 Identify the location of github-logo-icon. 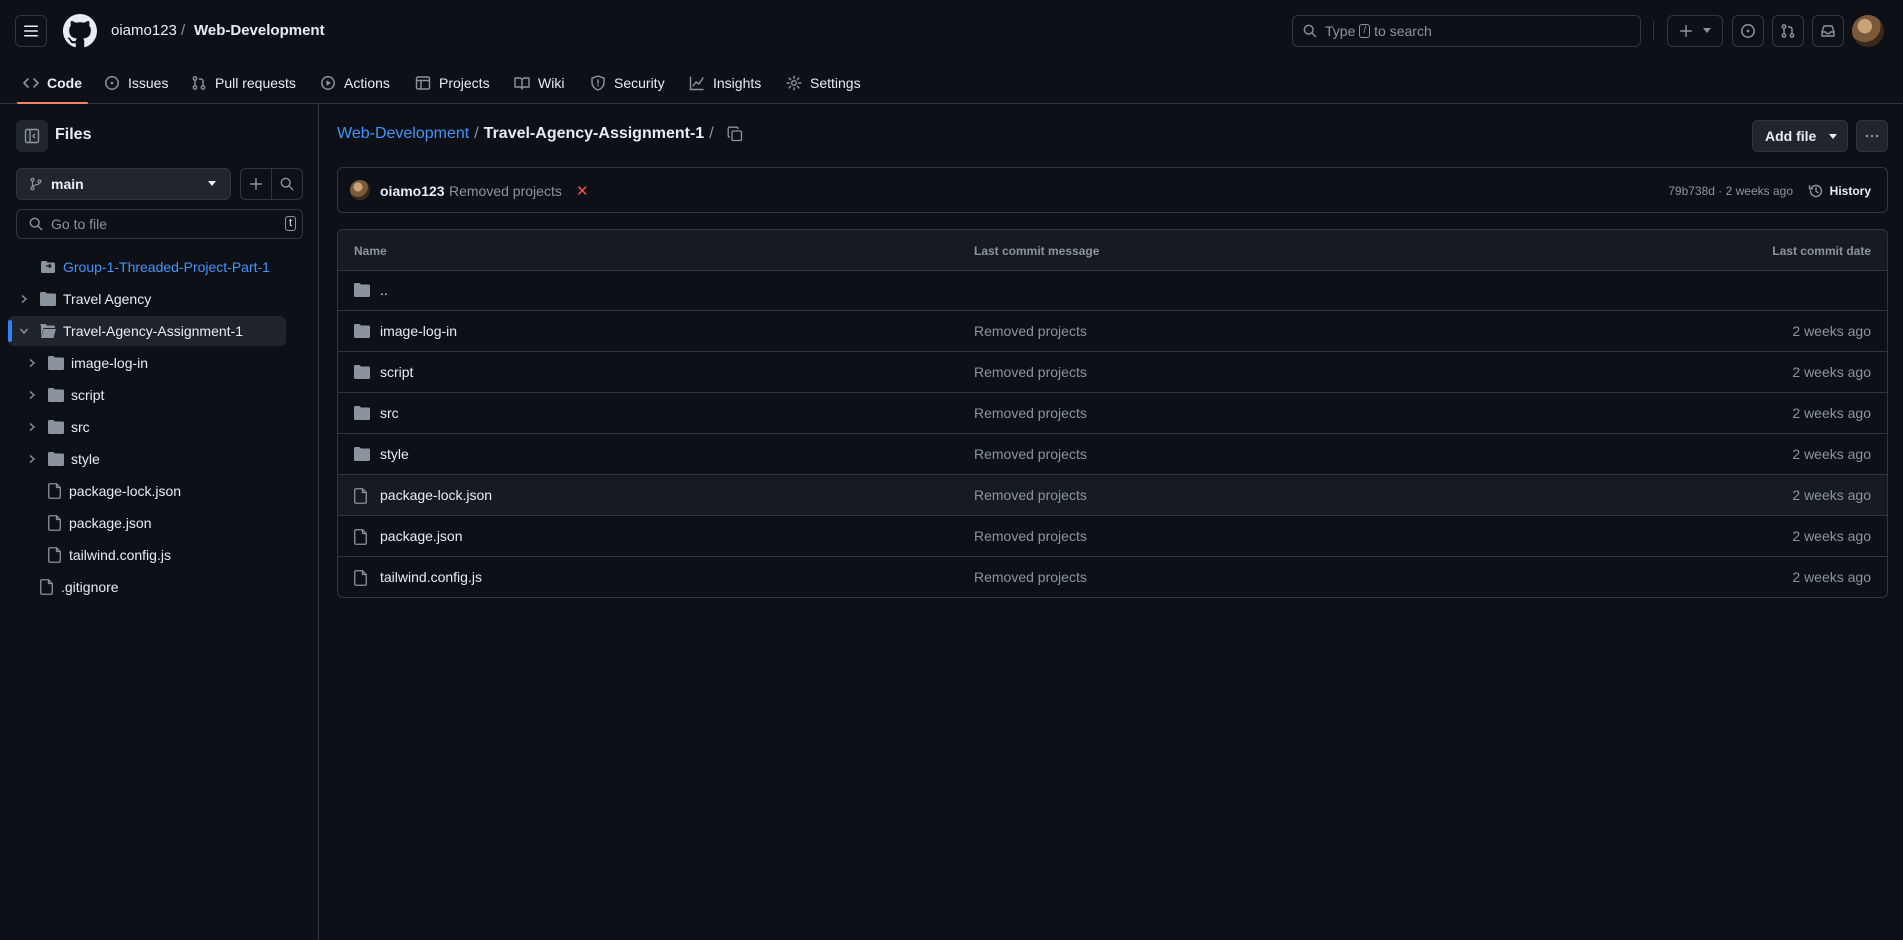
(80, 31).